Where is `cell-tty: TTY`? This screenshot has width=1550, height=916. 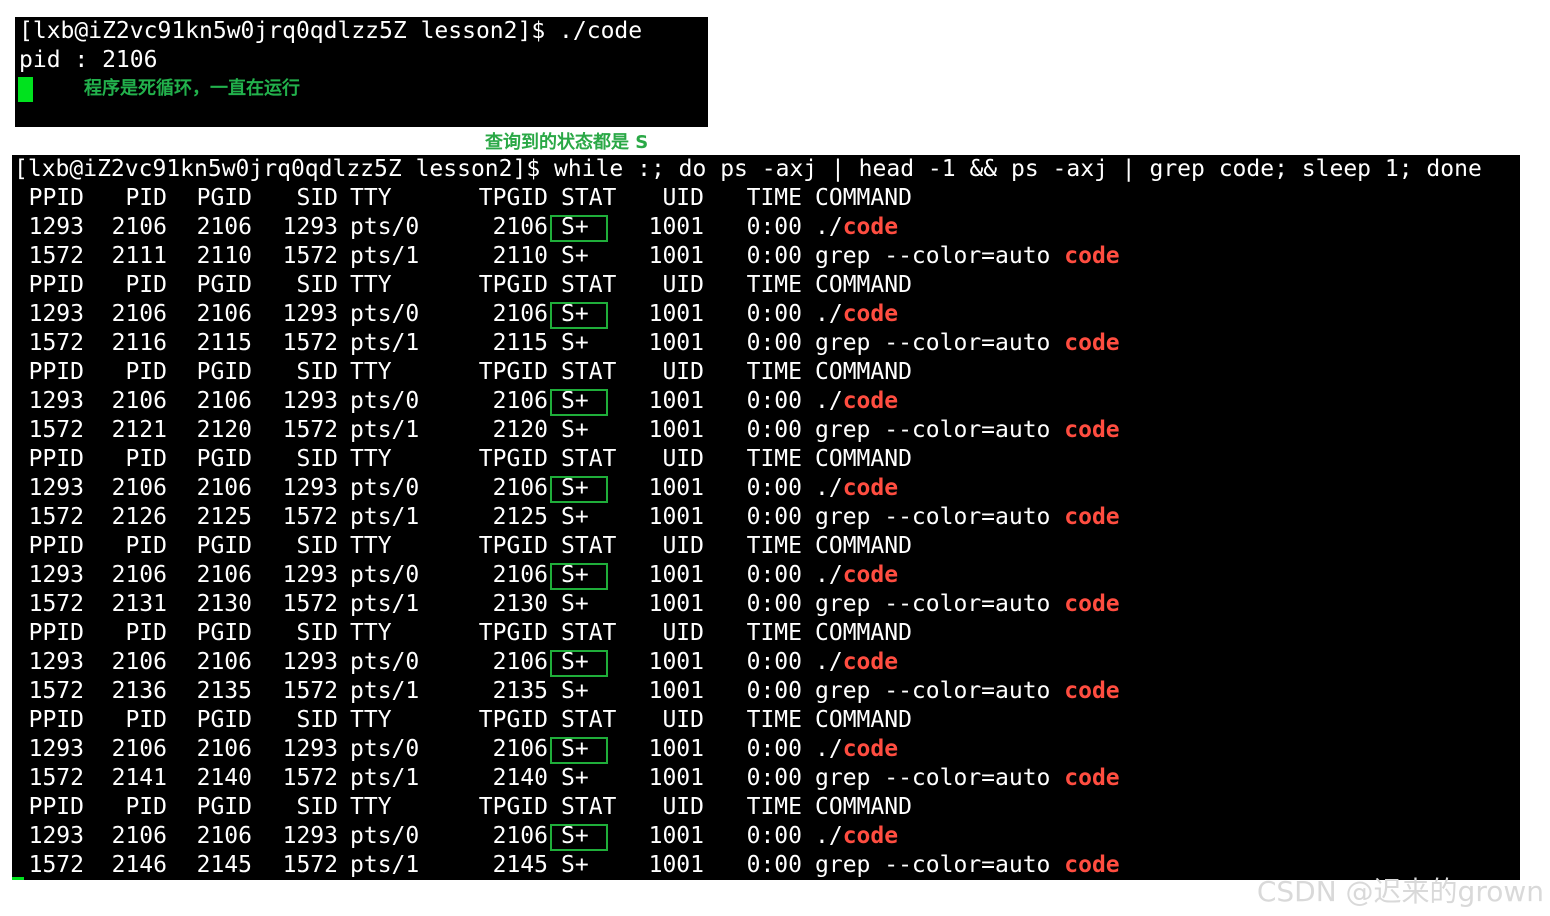 cell-tty: TTY is located at coordinates (371, 459).